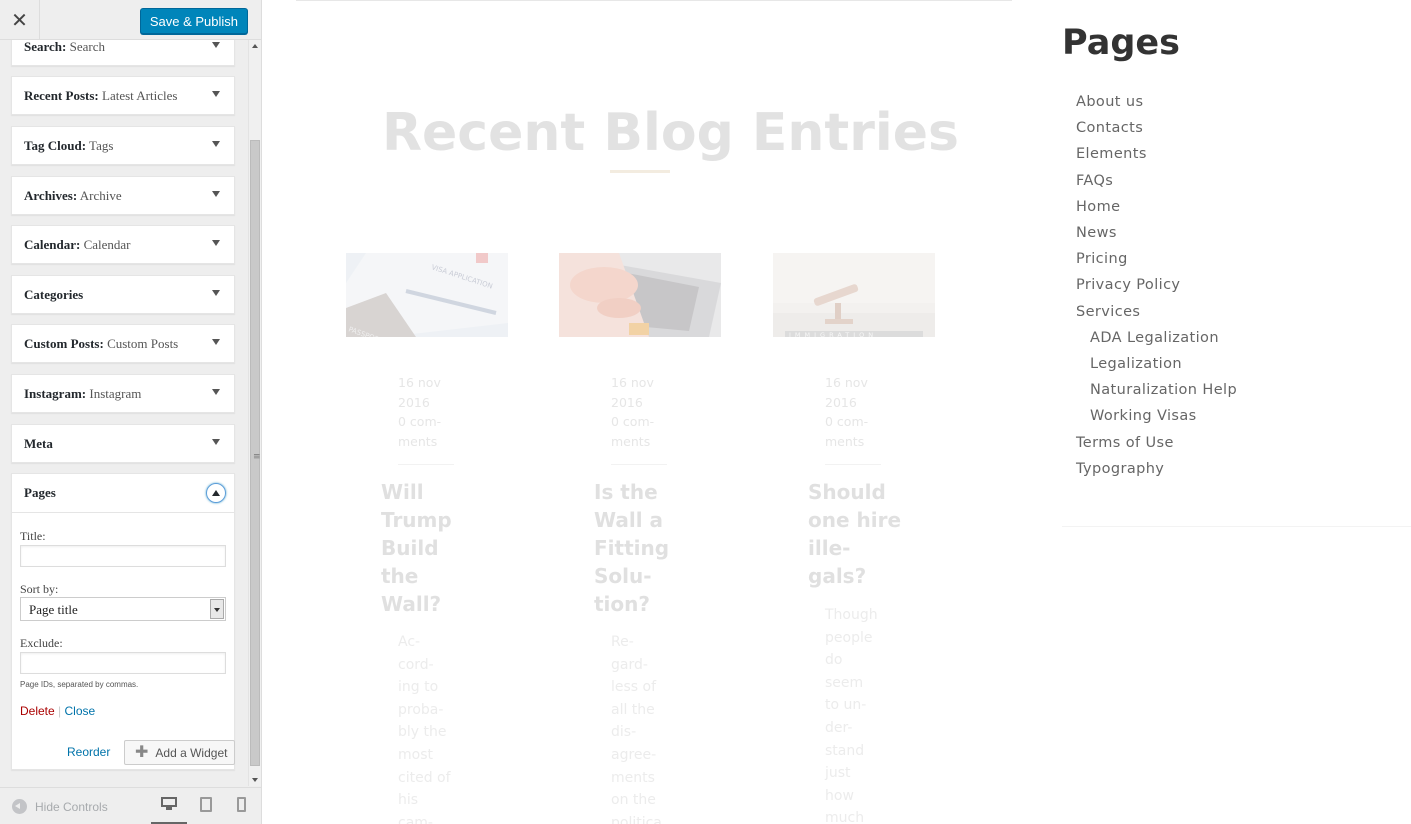 This screenshot has width=1411, height=824. I want to click on scroll-up-icon, so click(255, 46).